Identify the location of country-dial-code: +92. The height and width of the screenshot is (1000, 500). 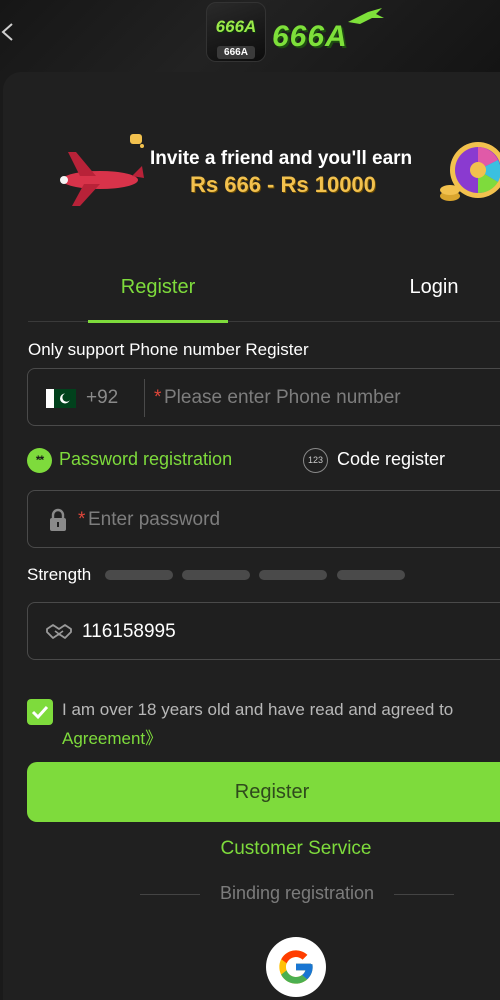
(102, 398).